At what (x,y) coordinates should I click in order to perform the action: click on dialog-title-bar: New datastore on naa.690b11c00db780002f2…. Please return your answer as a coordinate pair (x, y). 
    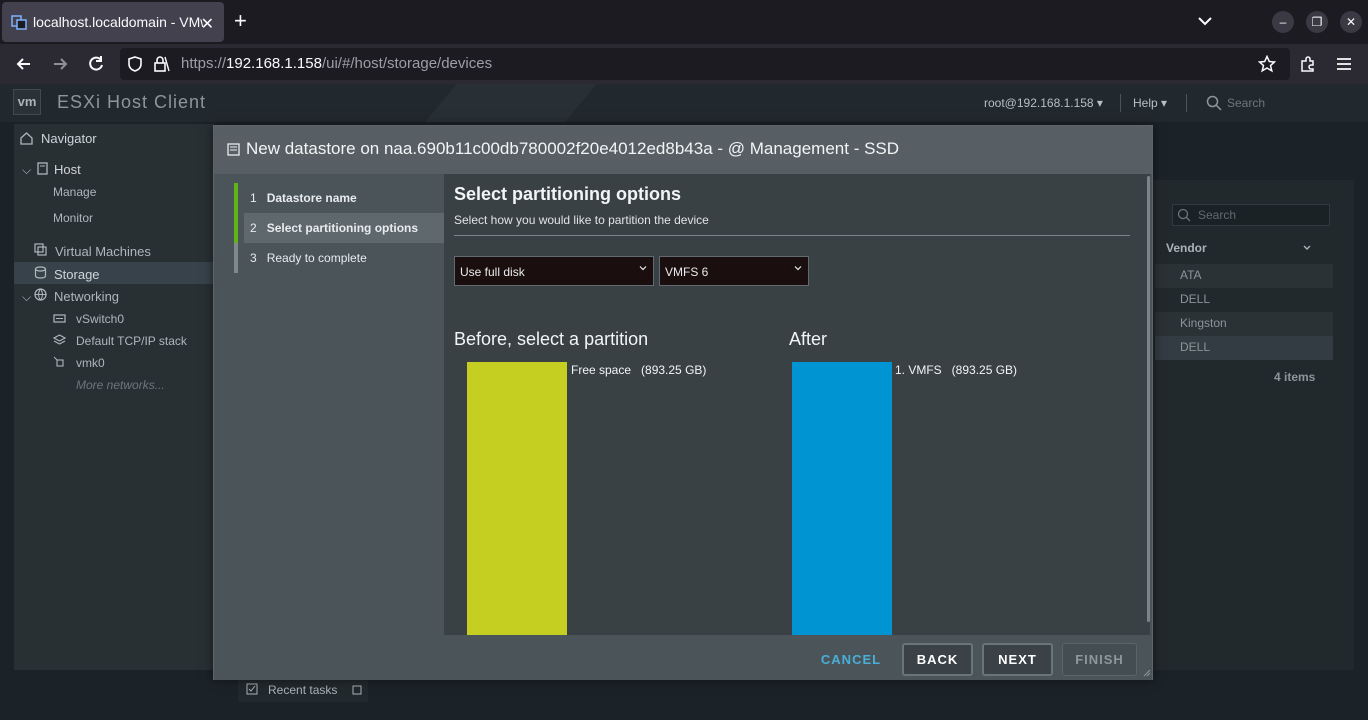
    Looking at the image, I should click on (683, 150).